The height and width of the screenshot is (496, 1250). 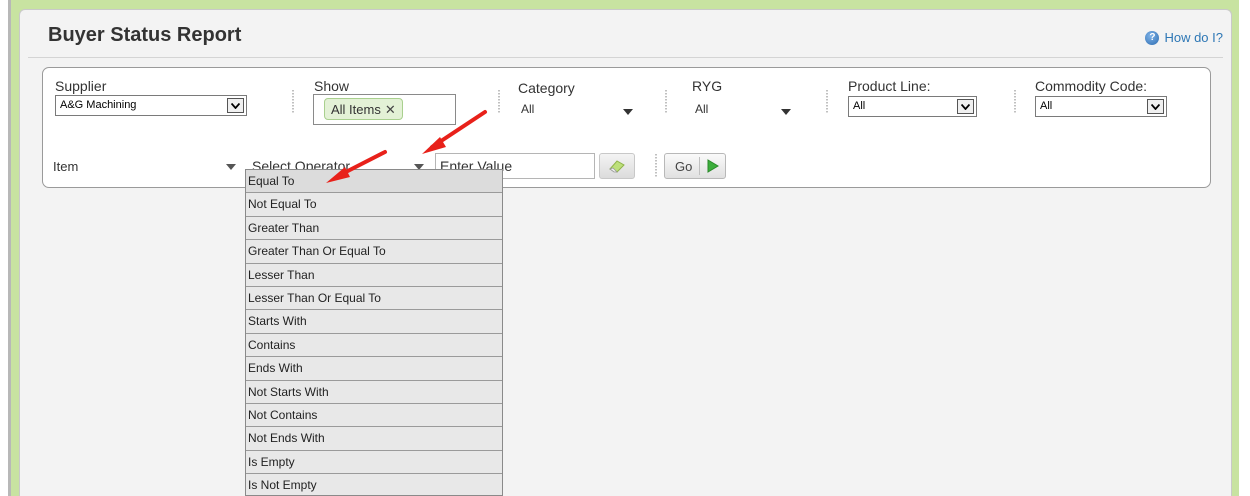 I want to click on operator-option: Greater Than, so click(x=374, y=229).